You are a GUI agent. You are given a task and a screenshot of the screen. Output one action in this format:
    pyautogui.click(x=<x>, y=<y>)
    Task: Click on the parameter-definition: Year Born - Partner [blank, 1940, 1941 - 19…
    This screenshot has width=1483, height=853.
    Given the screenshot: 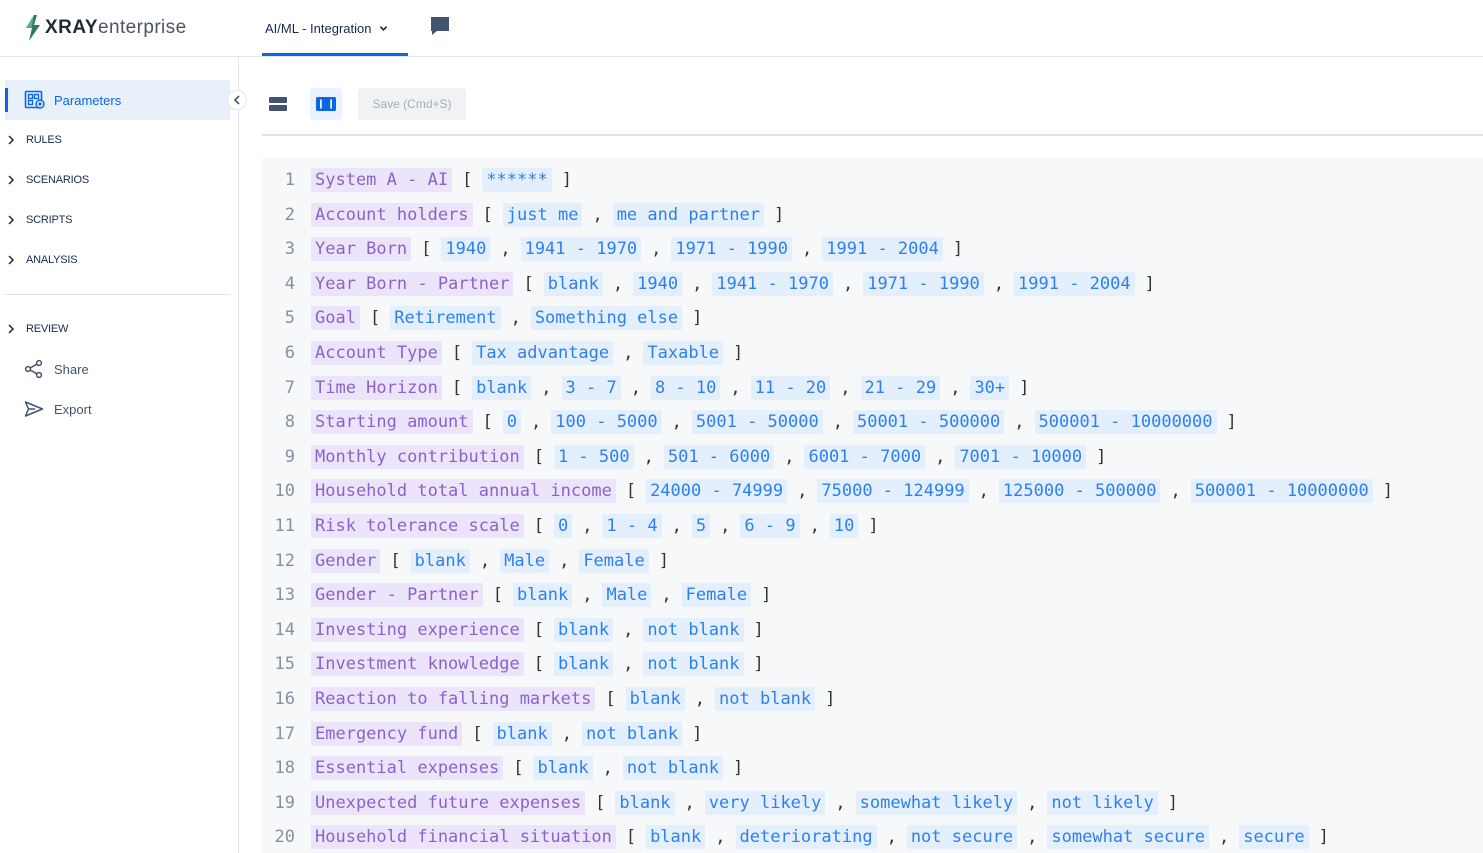 What is the action you would take?
    pyautogui.click(x=738, y=283)
    